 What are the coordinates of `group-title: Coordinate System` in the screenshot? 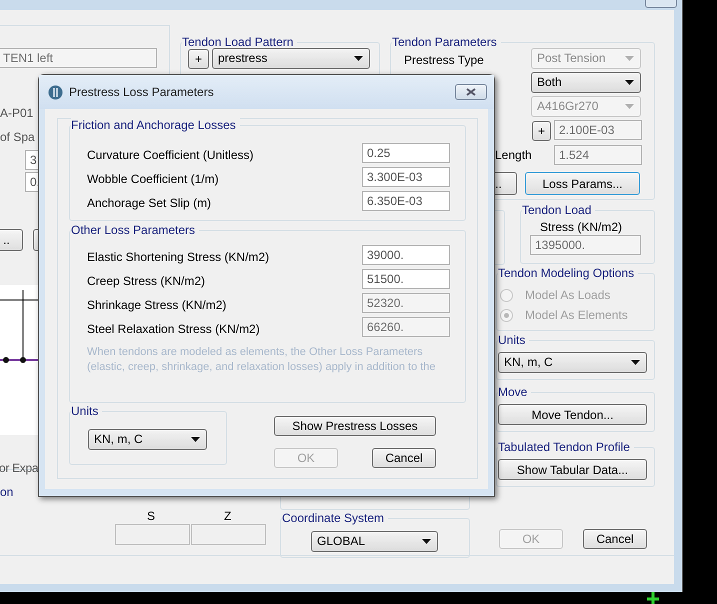 It's located at (335, 518).